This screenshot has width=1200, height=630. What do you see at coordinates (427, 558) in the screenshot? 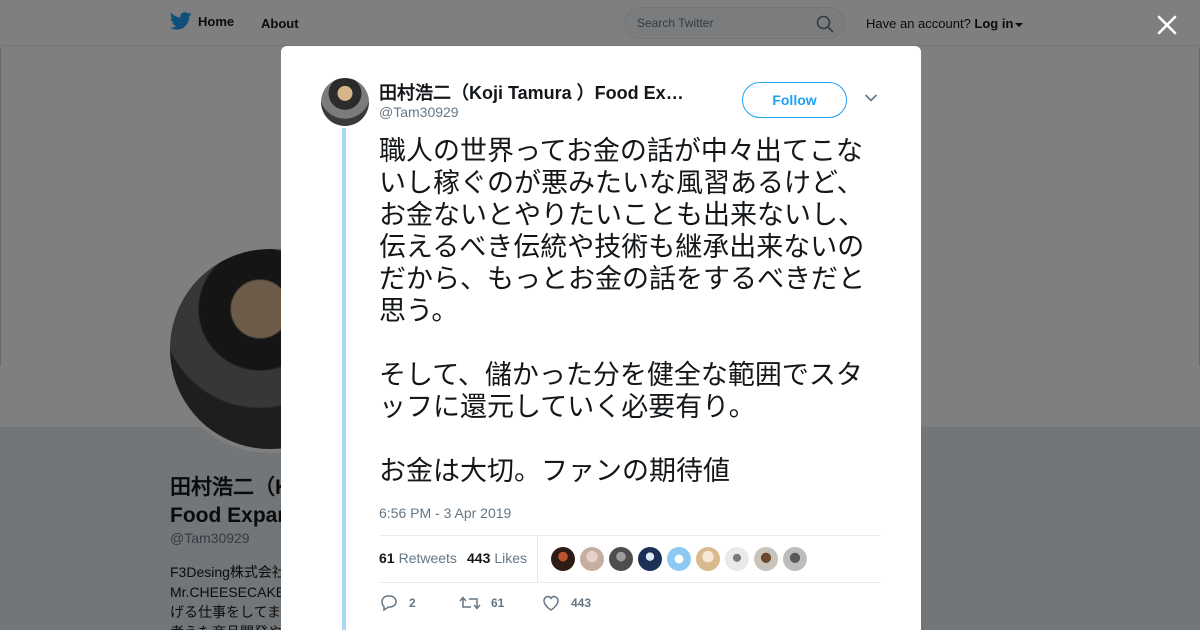
I see `retweets-label: Retweets` at bounding box center [427, 558].